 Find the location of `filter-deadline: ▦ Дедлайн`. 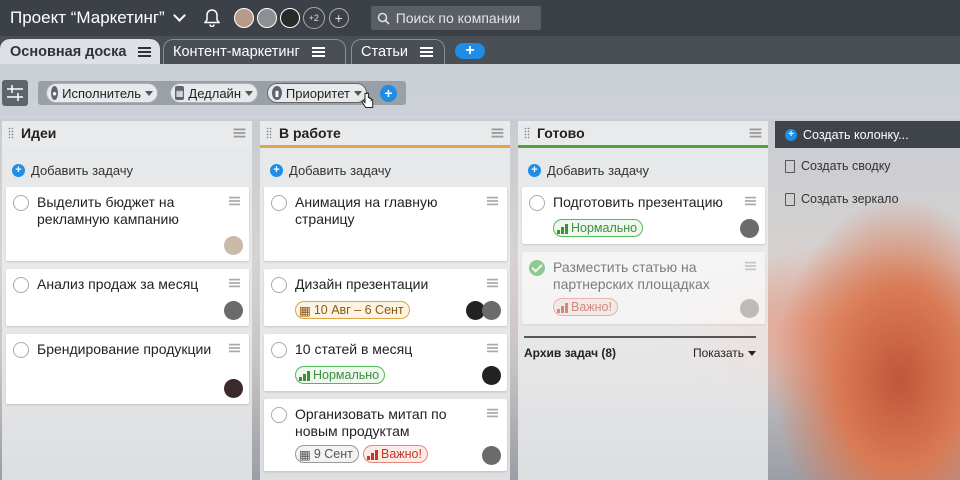

filter-deadline: ▦ Дедлайн is located at coordinates (214, 93).